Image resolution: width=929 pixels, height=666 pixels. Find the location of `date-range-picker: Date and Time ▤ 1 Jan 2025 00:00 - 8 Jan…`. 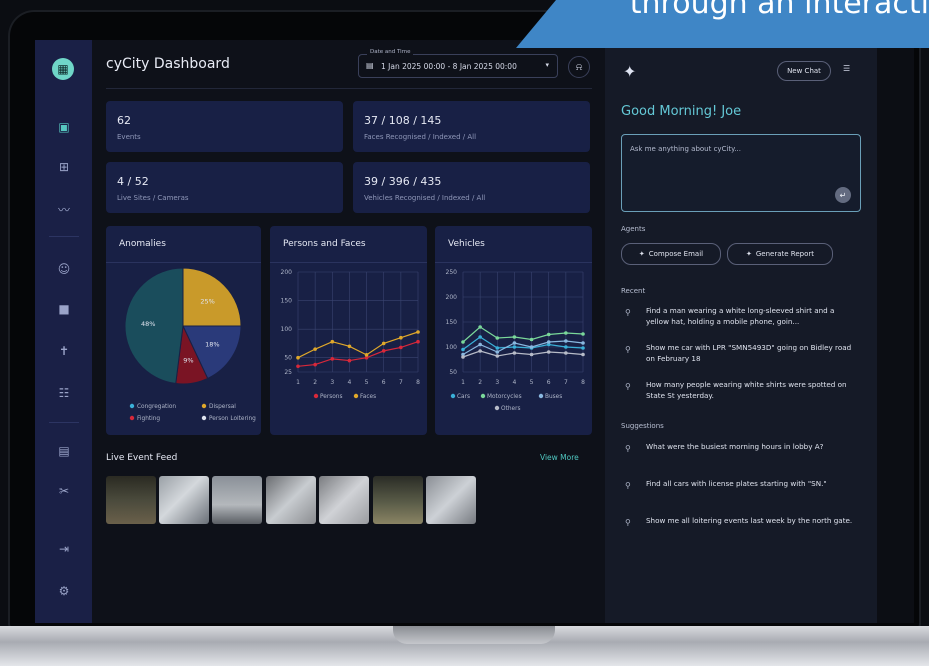

date-range-picker: Date and Time ▤ 1 Jan 2025 00:00 - 8 Jan… is located at coordinates (458, 63).